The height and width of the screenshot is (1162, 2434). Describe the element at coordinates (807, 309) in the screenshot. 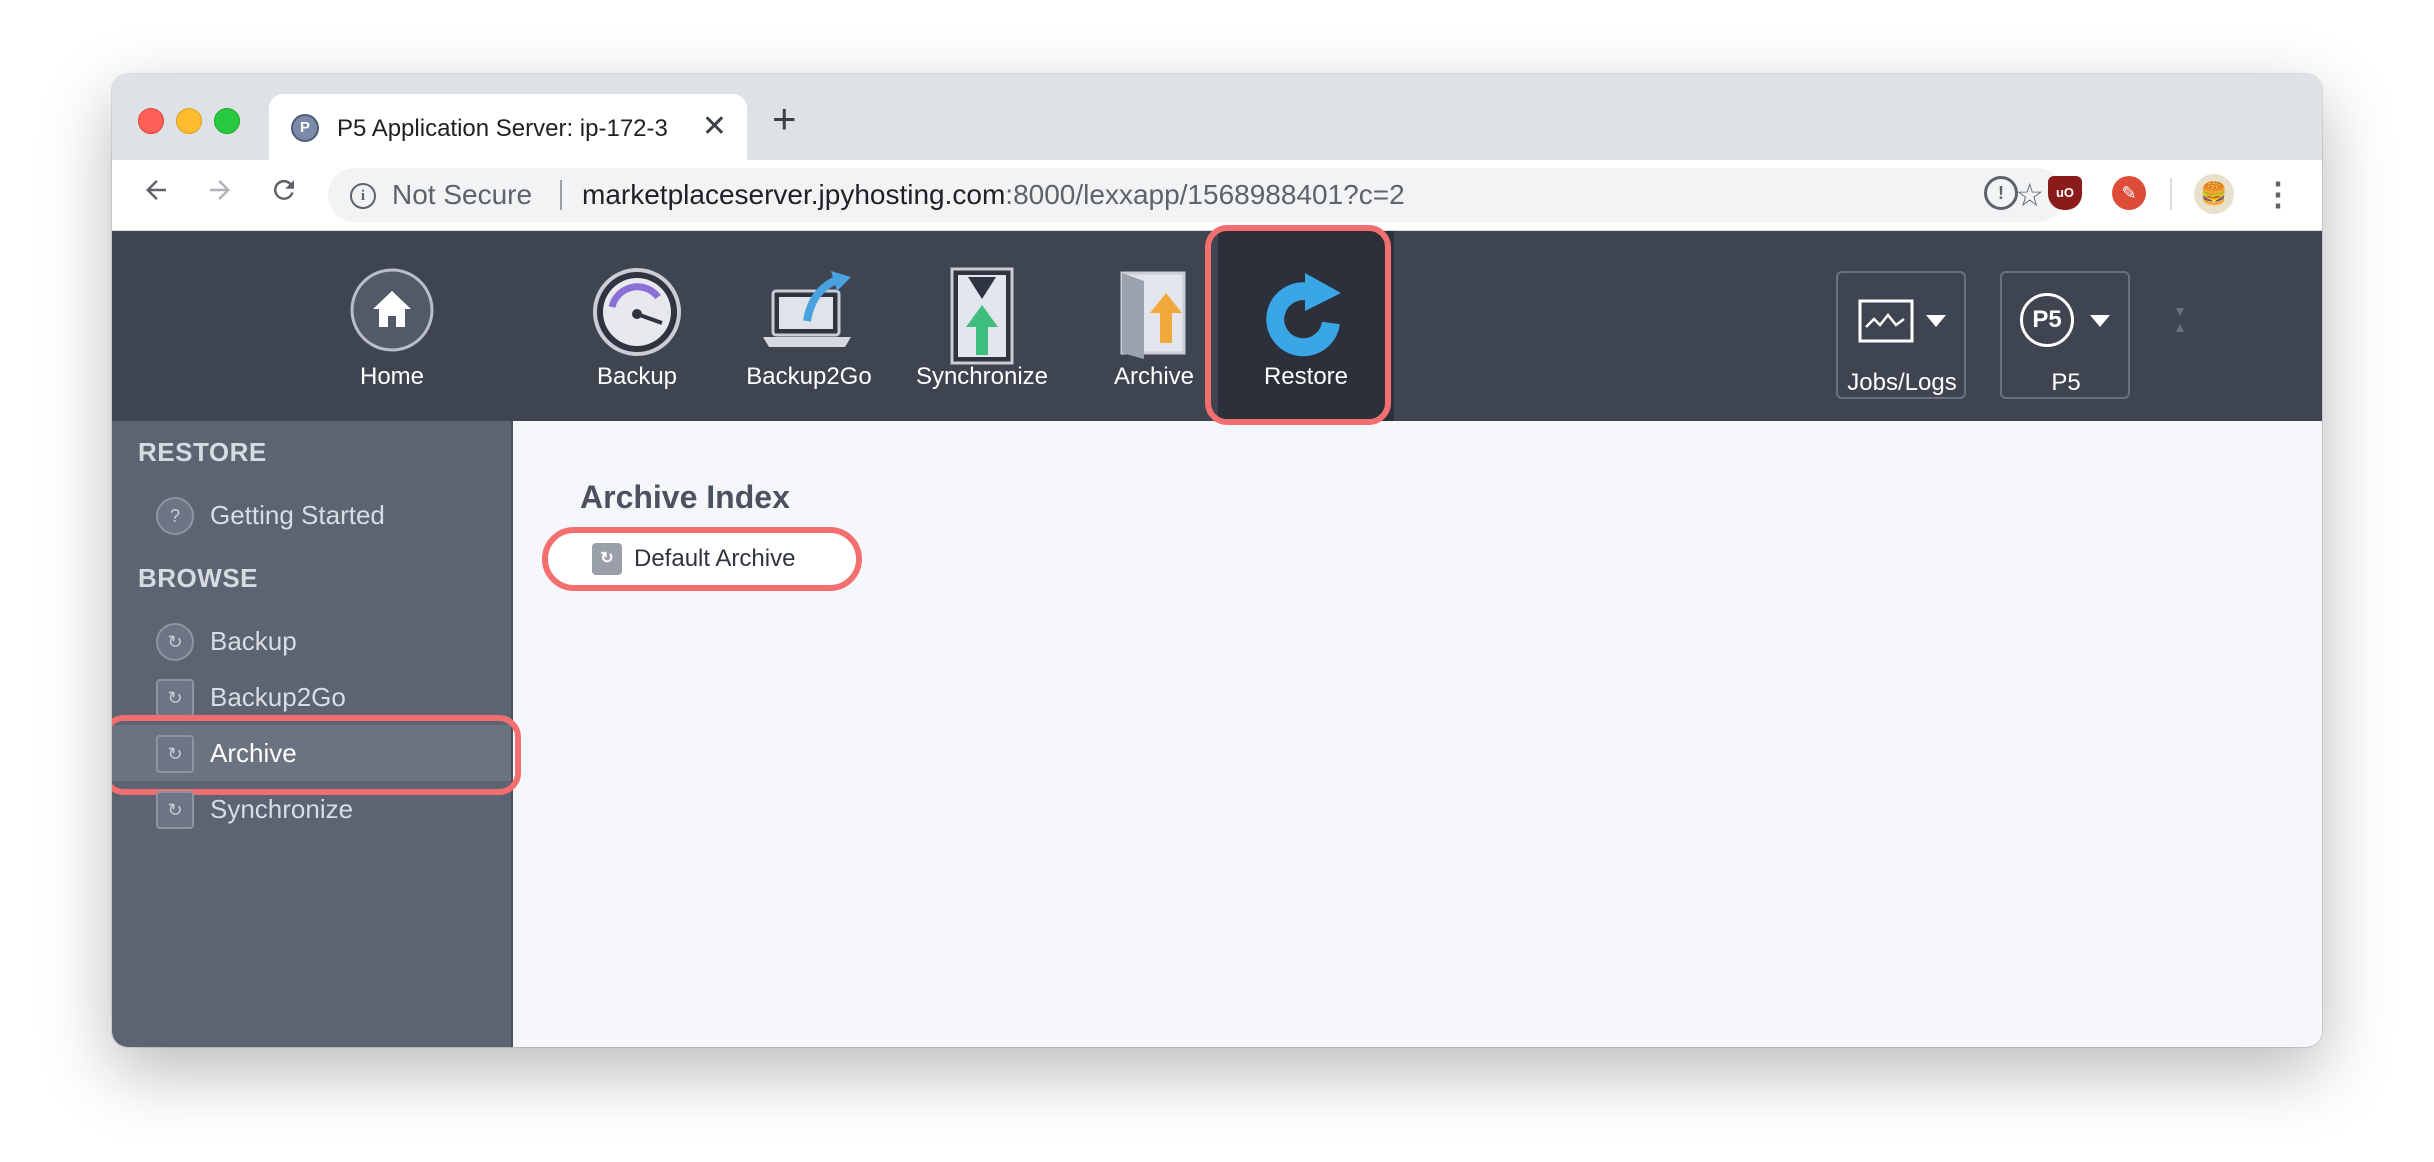

I see `laptop-upload-icon` at that location.